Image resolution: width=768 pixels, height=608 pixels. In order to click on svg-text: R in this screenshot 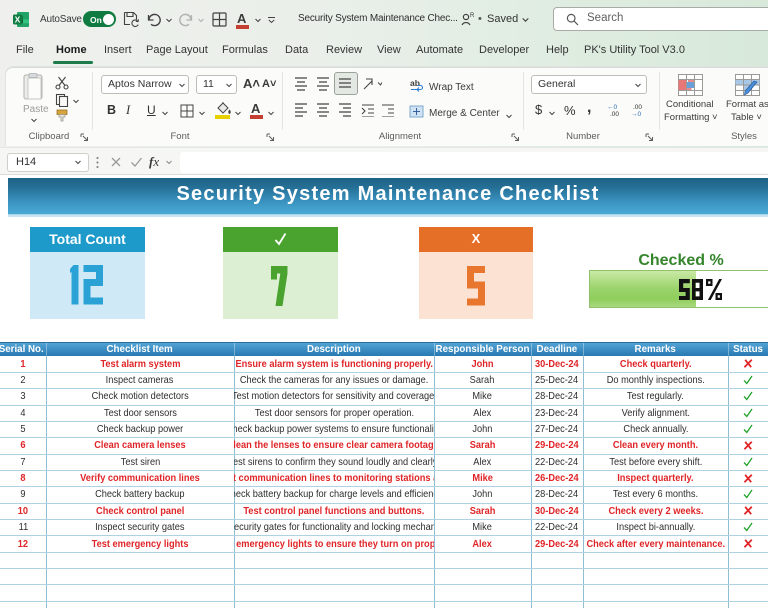, I will do `click(472, 16)`.